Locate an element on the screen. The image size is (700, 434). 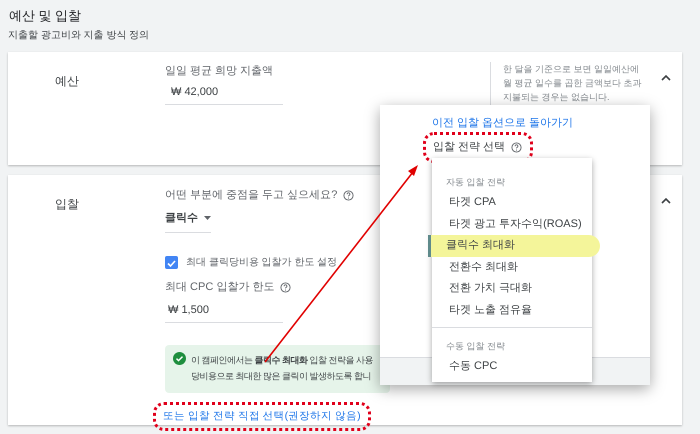
check-circle-icon is located at coordinates (179, 358).